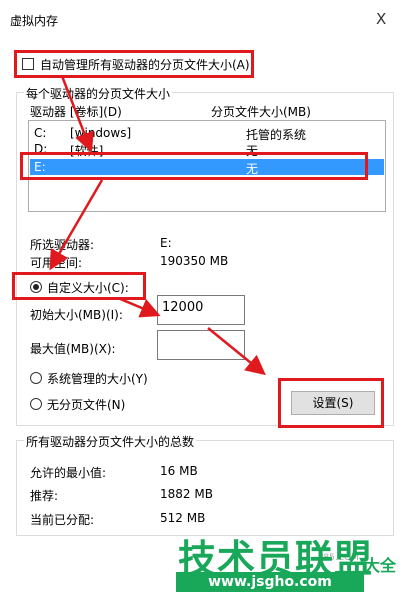 This screenshot has width=403, height=597. I want to click on arrow-to-set-button, so click(236, 351).